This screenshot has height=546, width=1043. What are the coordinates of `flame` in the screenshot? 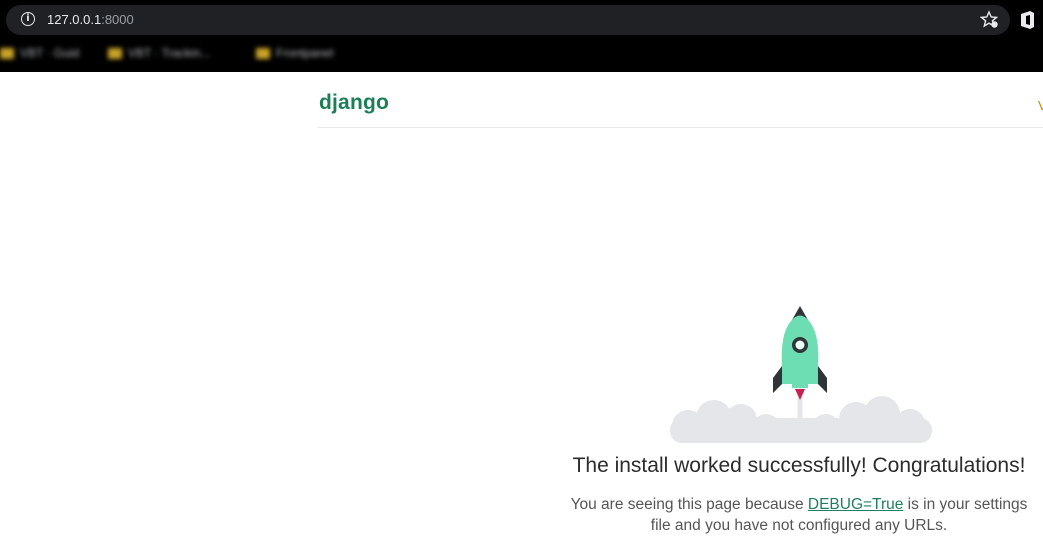 It's located at (800, 394).